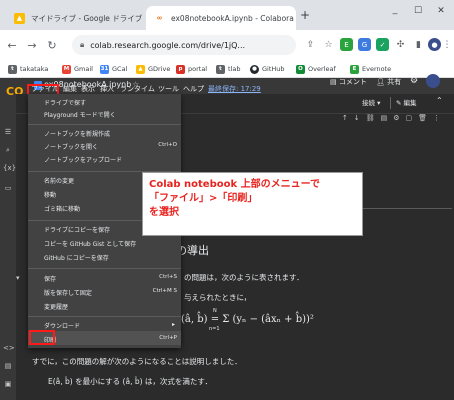 The image size is (454, 400). Describe the element at coordinates (137, 89) in the screenshot. I see `menu-runtime: ランタイム` at that location.